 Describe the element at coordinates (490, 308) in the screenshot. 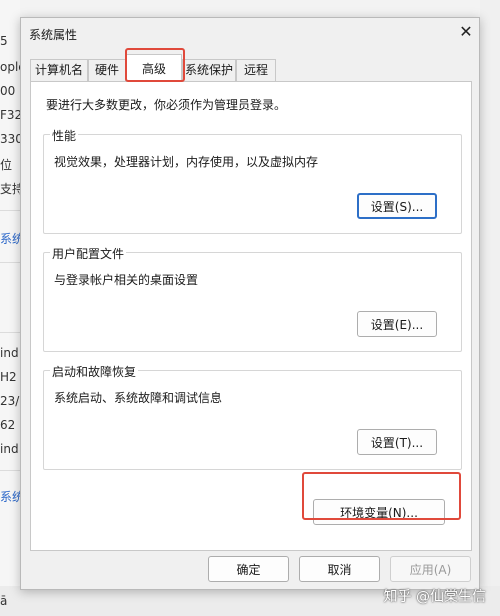

I see `background-window-right` at that location.